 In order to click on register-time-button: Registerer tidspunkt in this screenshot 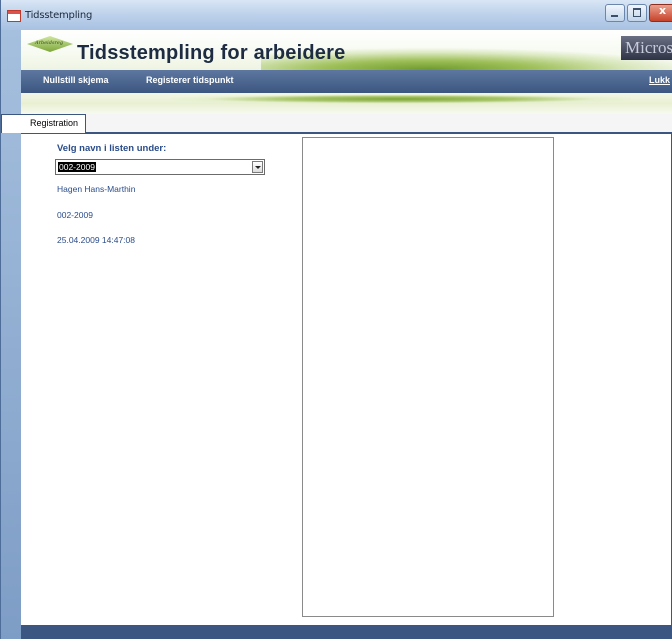, I will do `click(190, 80)`.